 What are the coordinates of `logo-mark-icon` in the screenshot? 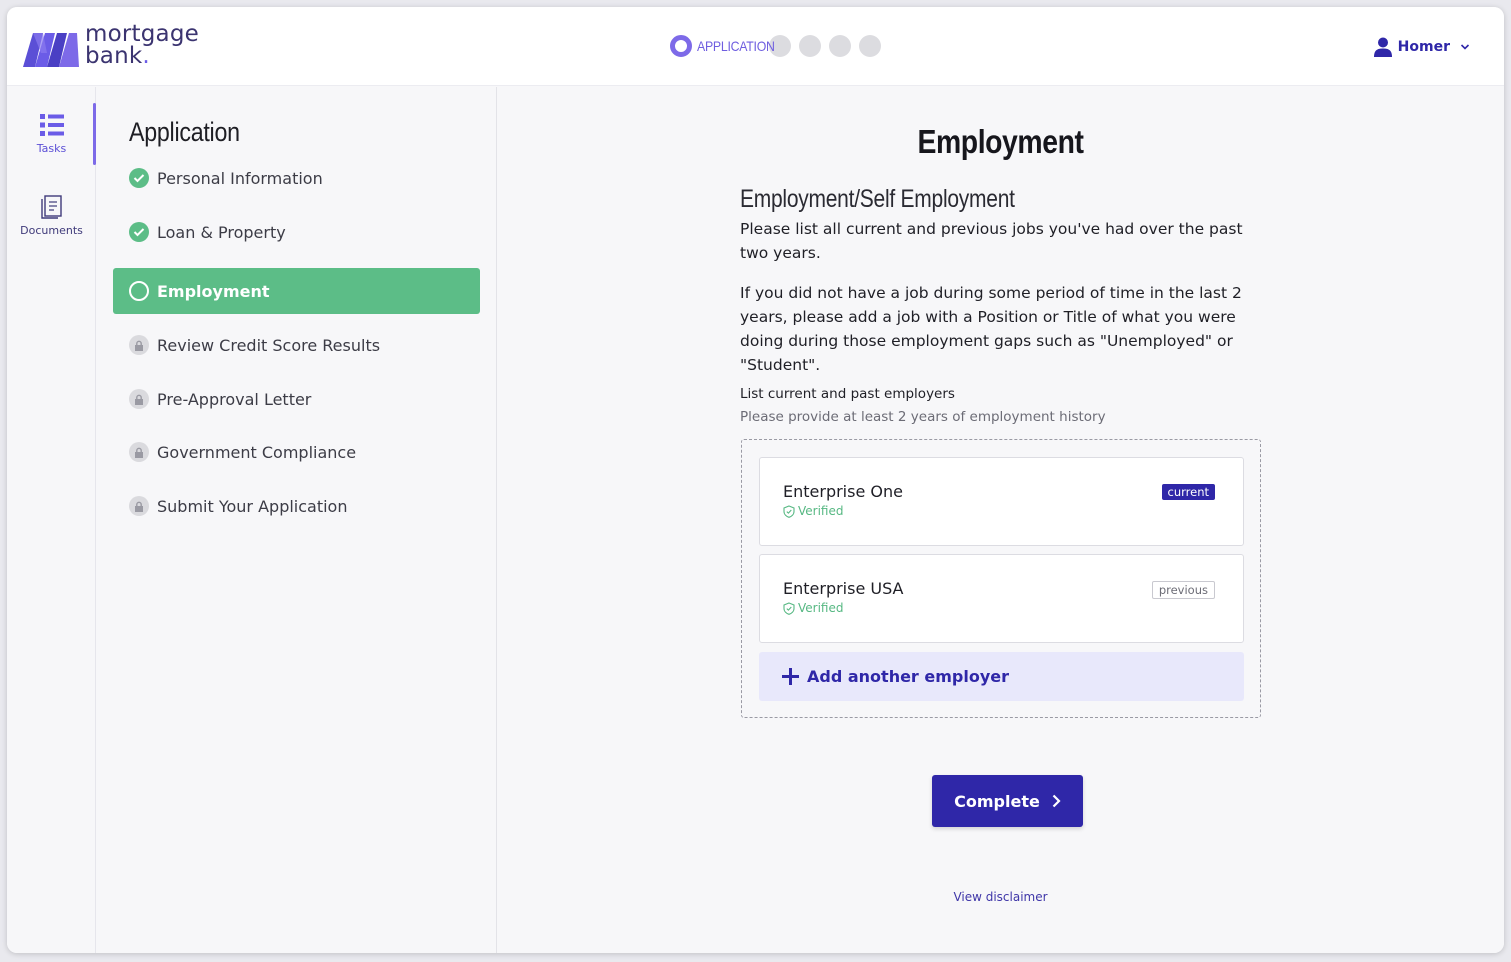 It's located at (51, 50).